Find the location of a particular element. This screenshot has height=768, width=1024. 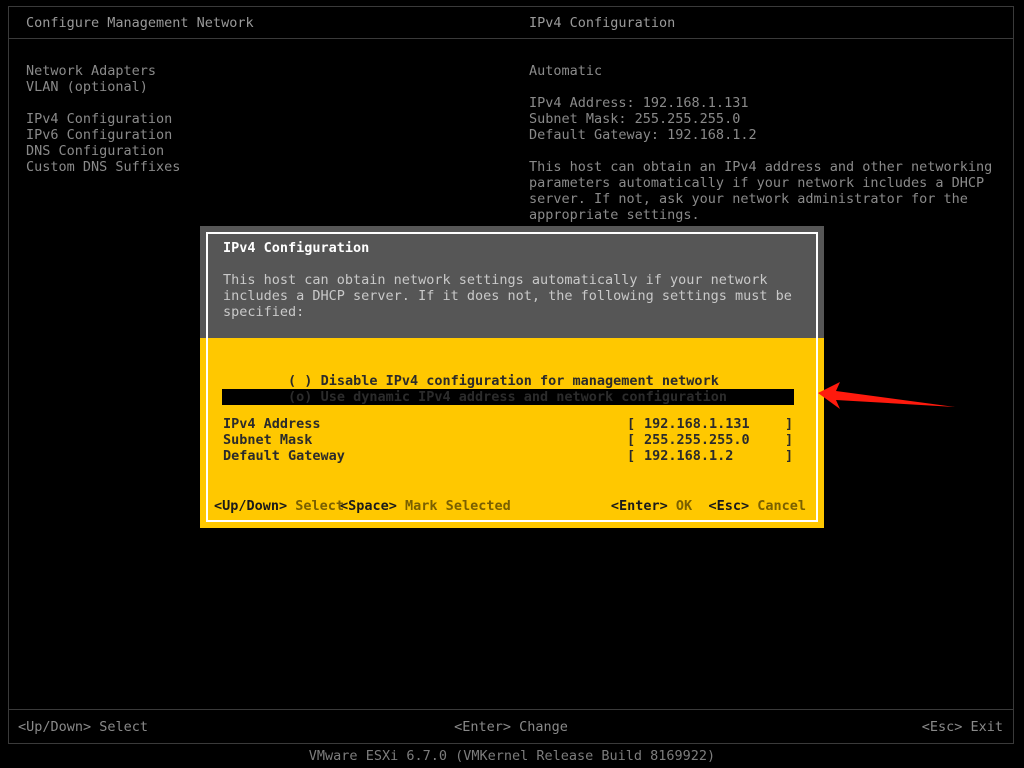

field-value-default-gateway: 192.168.1.2 is located at coordinates (688, 456).